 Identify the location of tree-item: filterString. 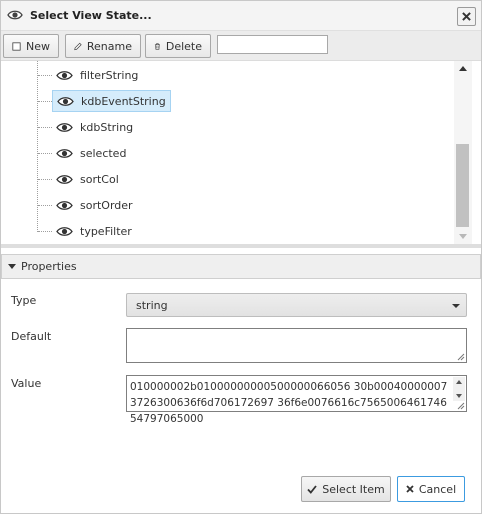
(90, 75).